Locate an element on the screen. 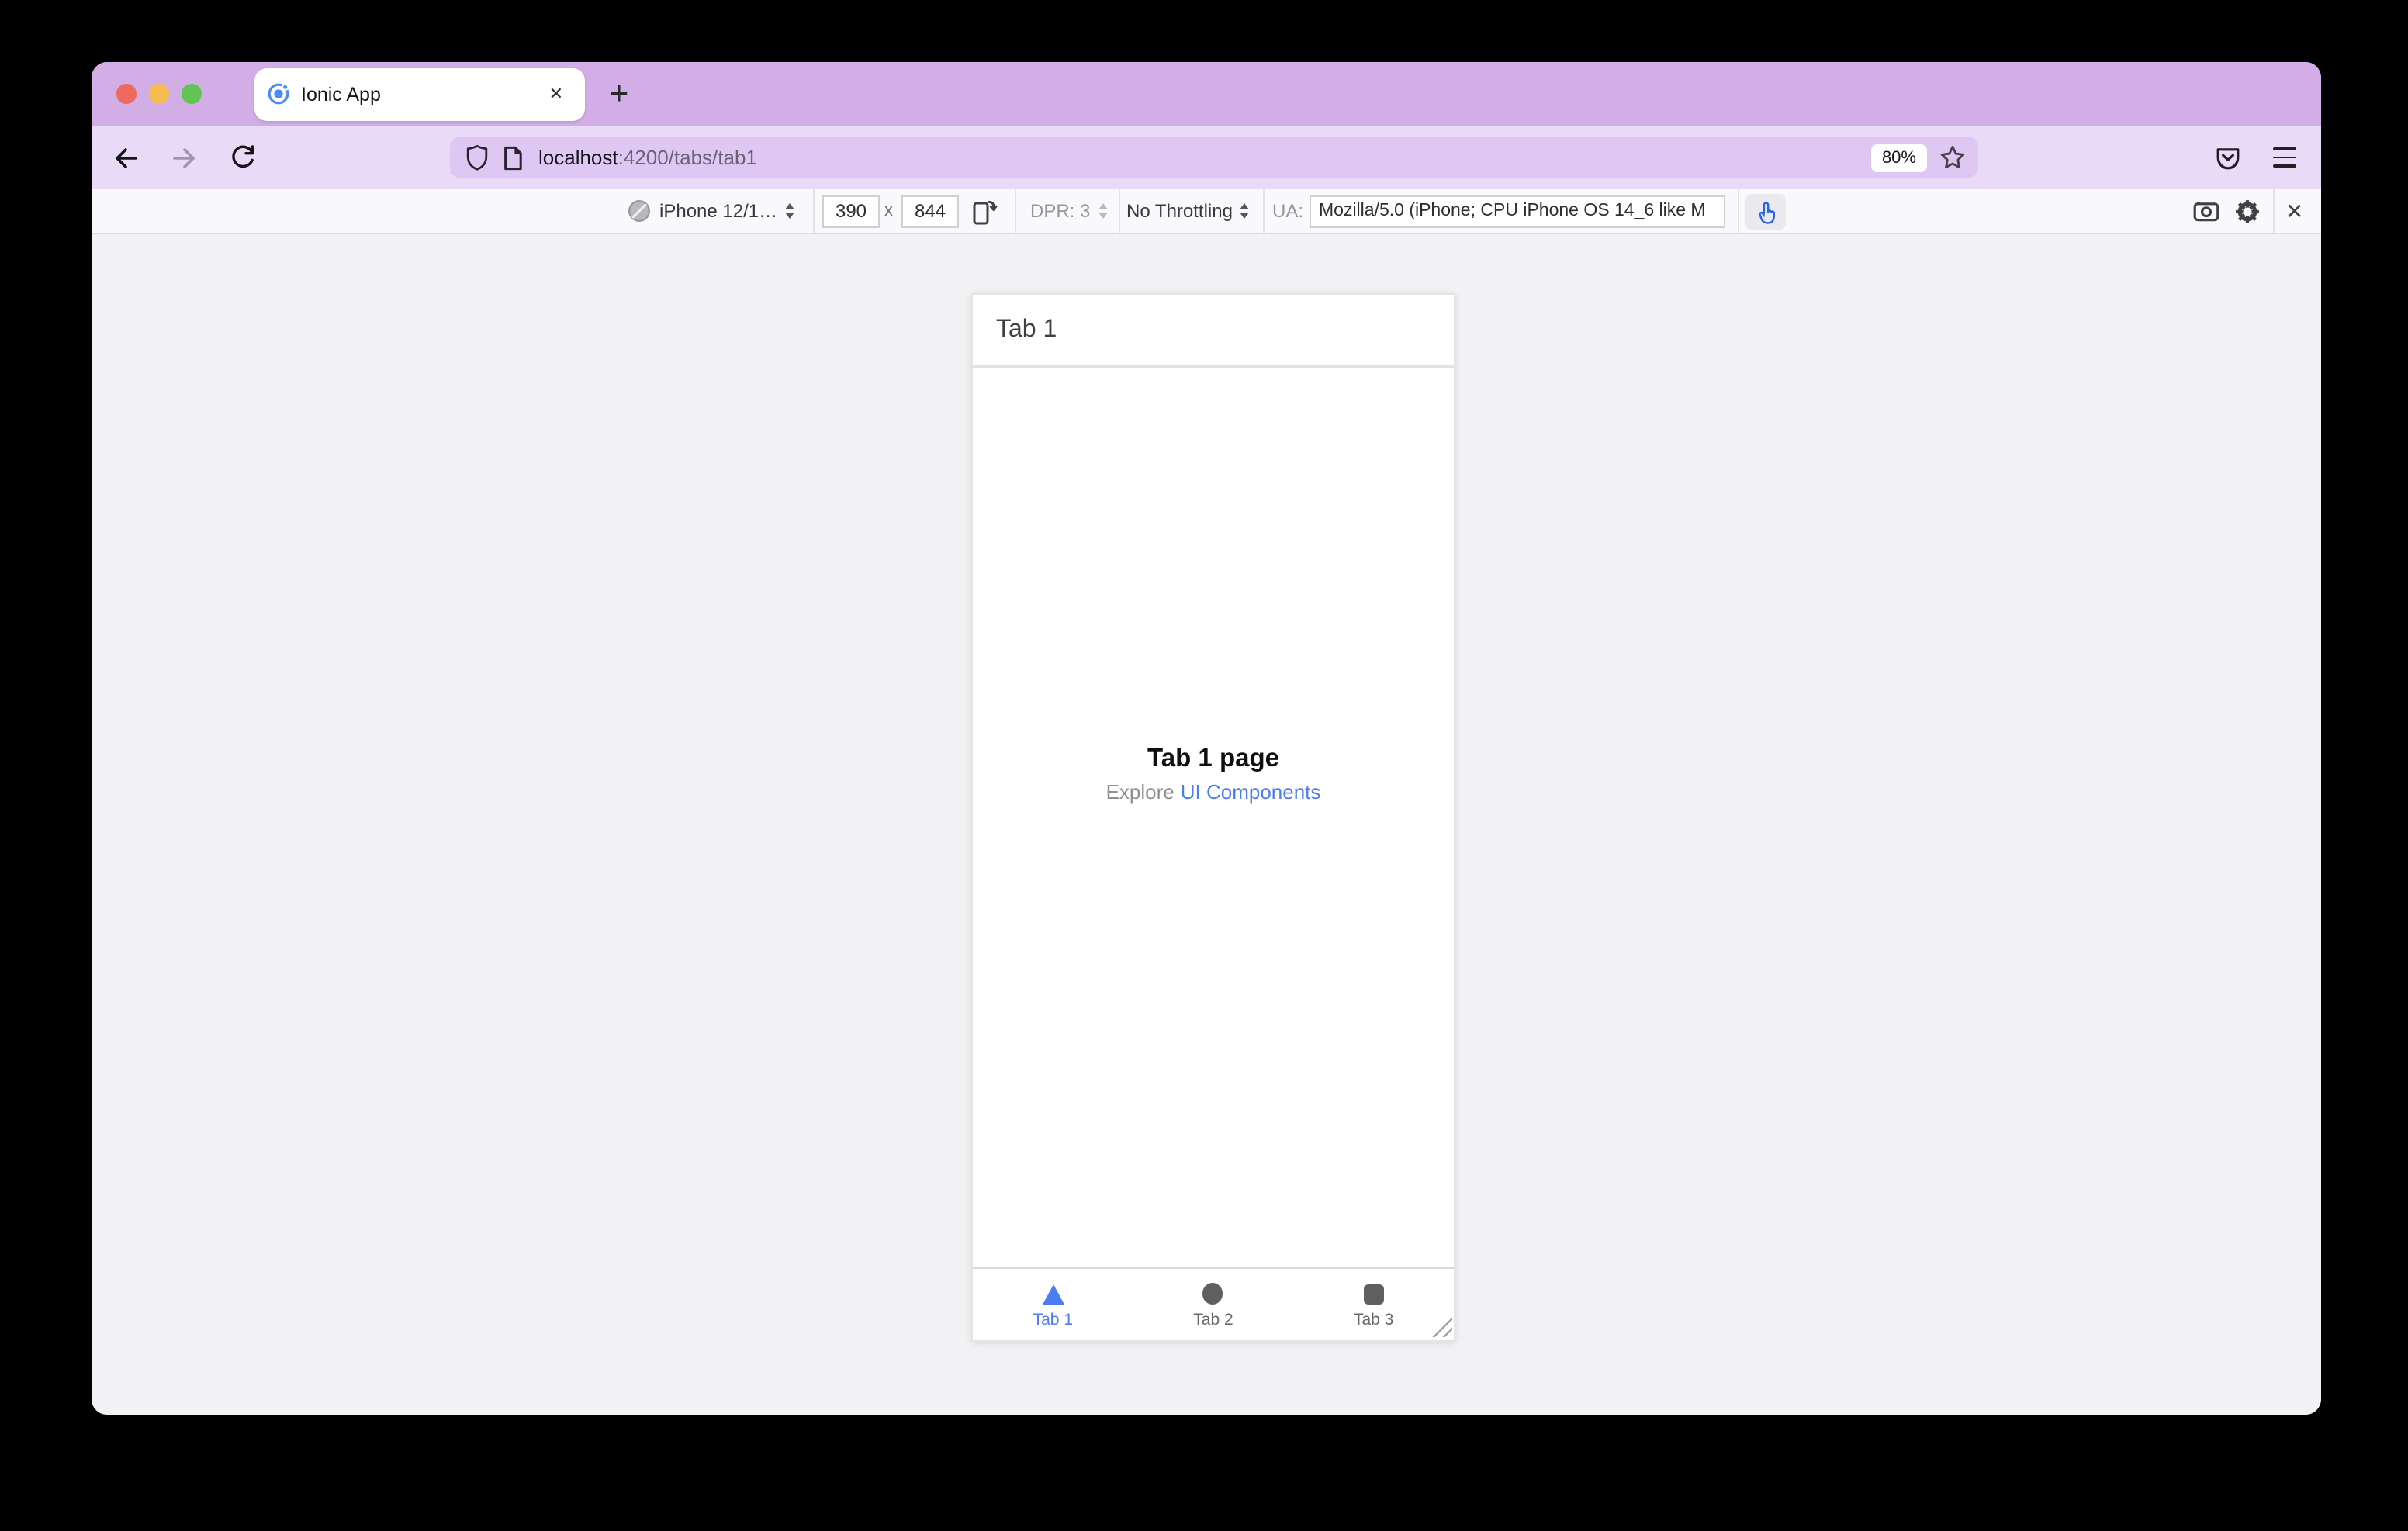 Image resolution: width=2408 pixels, height=1531 pixels. tab-close-icon: ✕ is located at coordinates (556, 94).